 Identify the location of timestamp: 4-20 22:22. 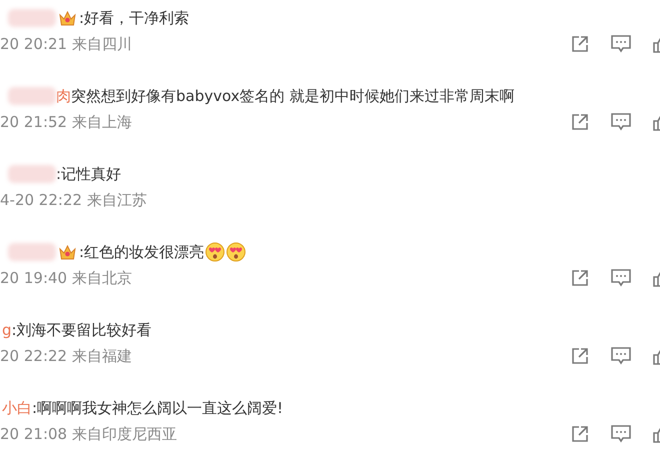
(41, 200).